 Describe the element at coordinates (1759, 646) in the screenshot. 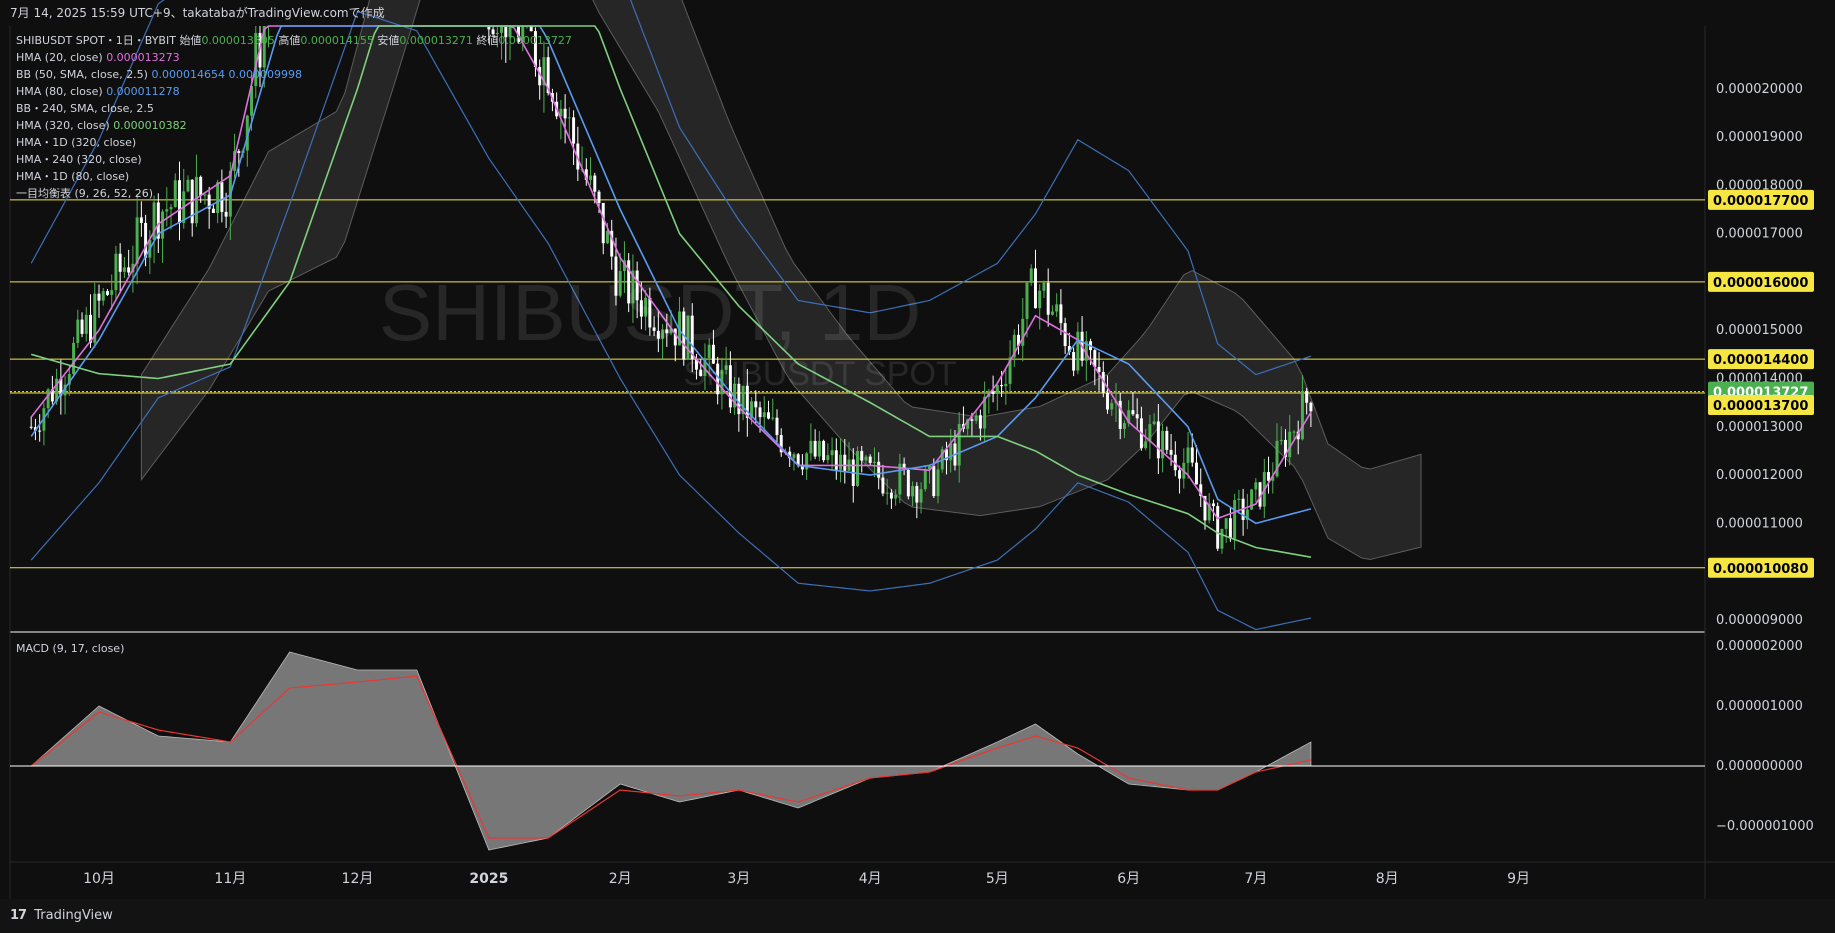

I see `macd-tick-label: 0.000002000` at that location.